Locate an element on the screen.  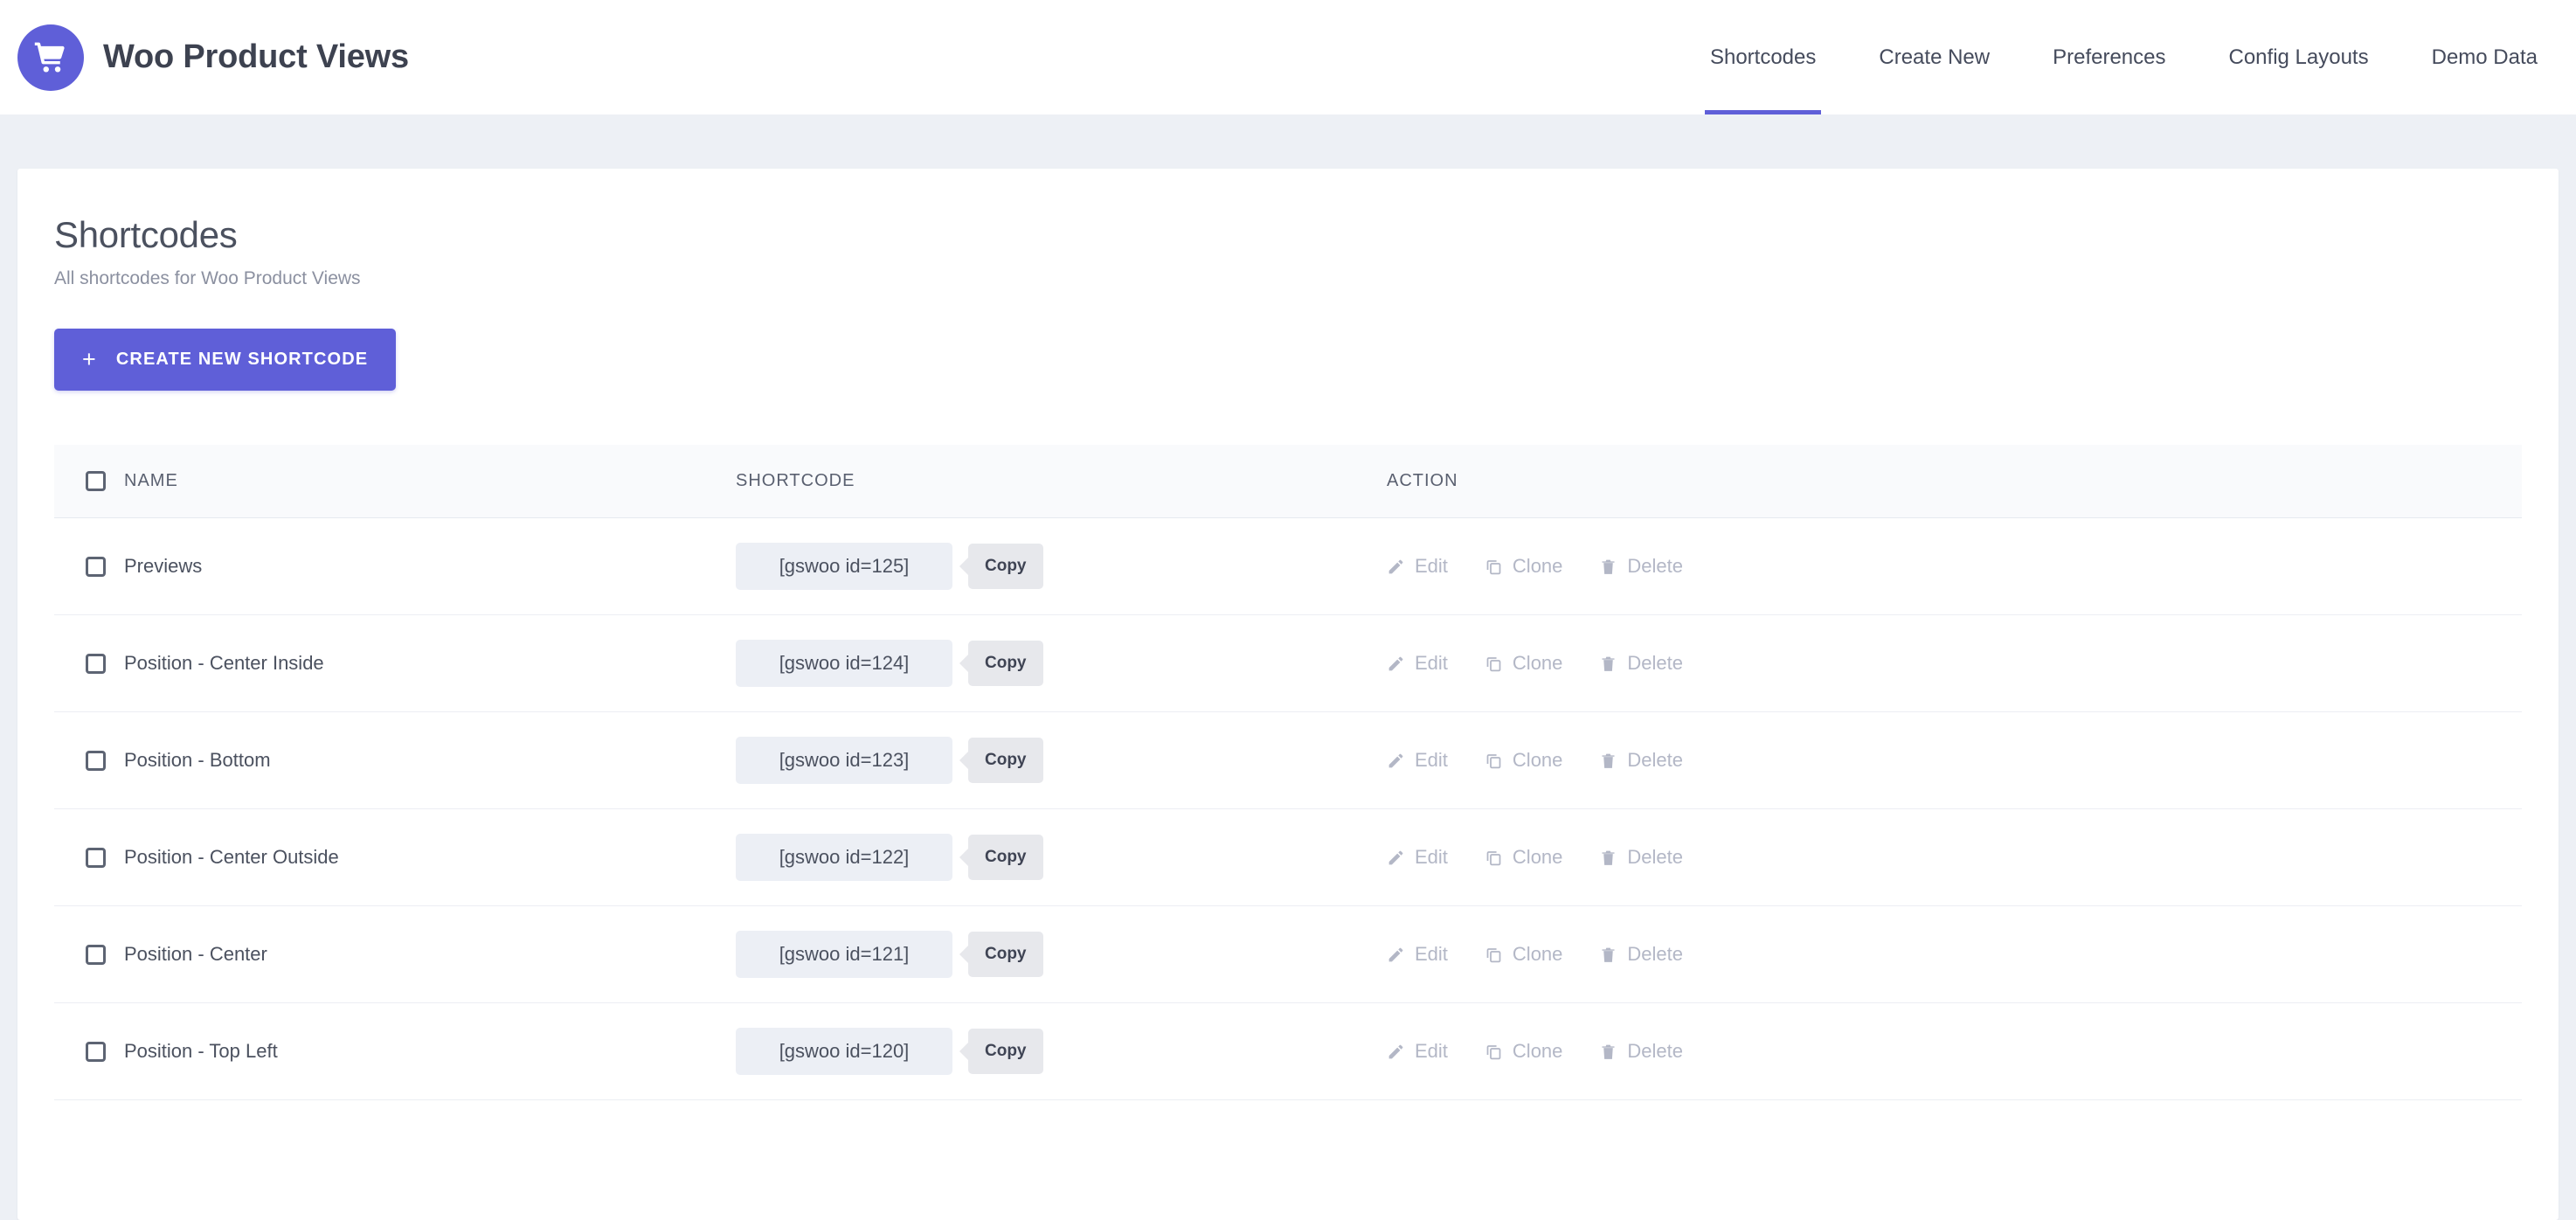
pencil-icon is located at coordinates (1395, 1051).